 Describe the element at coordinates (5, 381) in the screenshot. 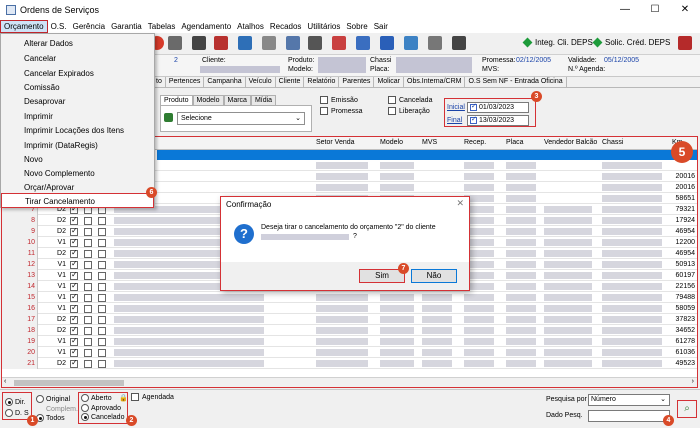

I see `scroll-left-icon: ‹` at that location.